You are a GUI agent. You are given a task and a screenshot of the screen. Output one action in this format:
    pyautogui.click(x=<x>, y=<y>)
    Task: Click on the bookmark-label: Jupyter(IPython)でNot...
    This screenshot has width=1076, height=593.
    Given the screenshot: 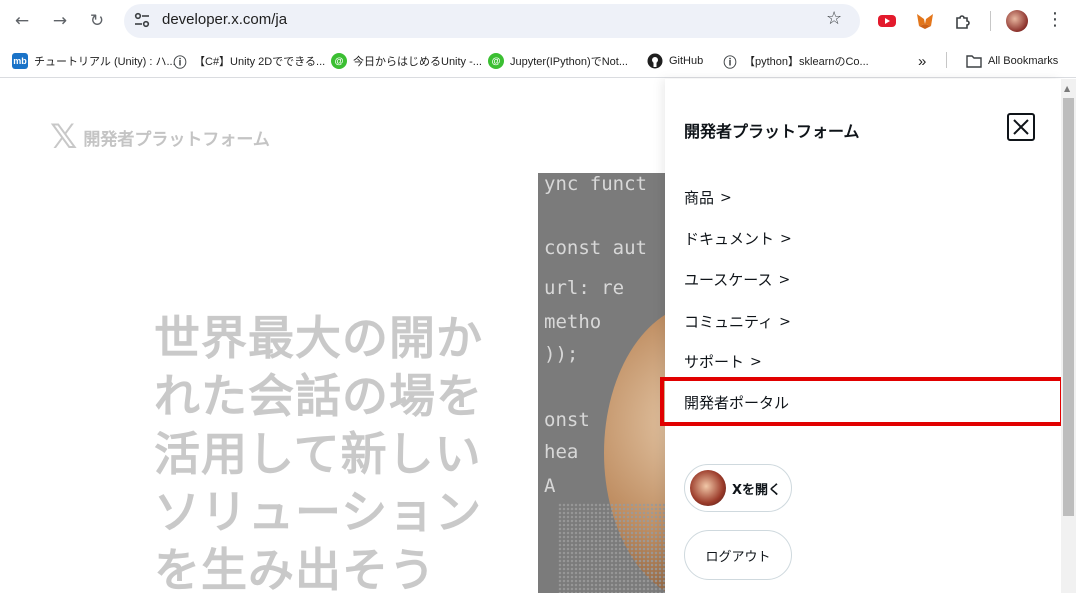 What is the action you would take?
    pyautogui.click(x=569, y=62)
    